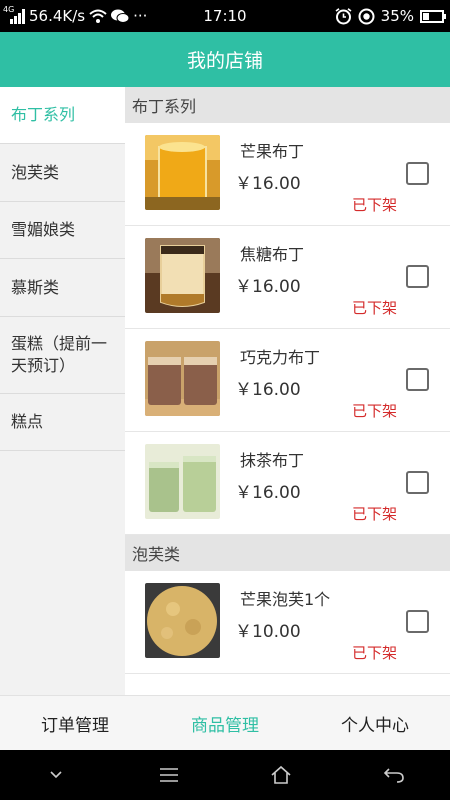 This screenshot has width=450, height=800. What do you see at coordinates (56, 775) in the screenshot?
I see `chevron-down-icon` at bounding box center [56, 775].